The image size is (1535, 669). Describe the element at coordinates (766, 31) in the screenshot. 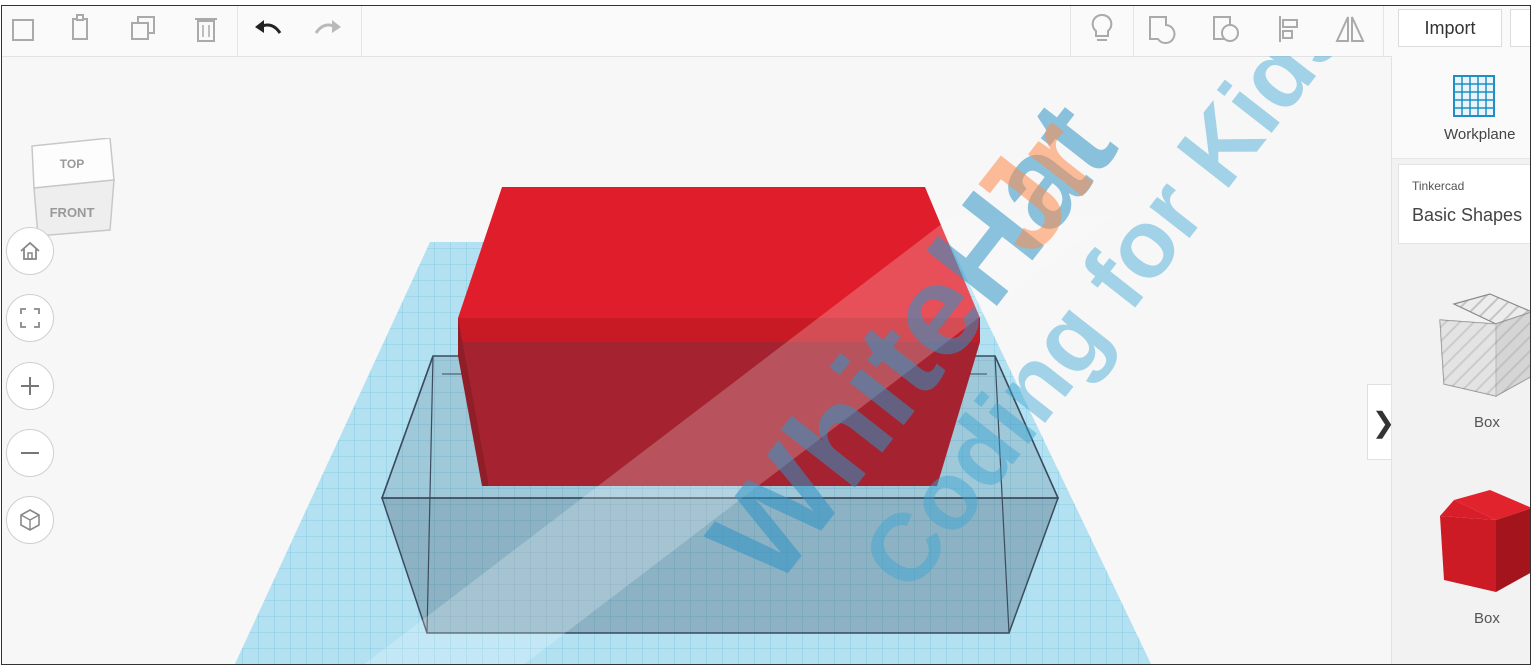

I see `toolbar: Import` at that location.